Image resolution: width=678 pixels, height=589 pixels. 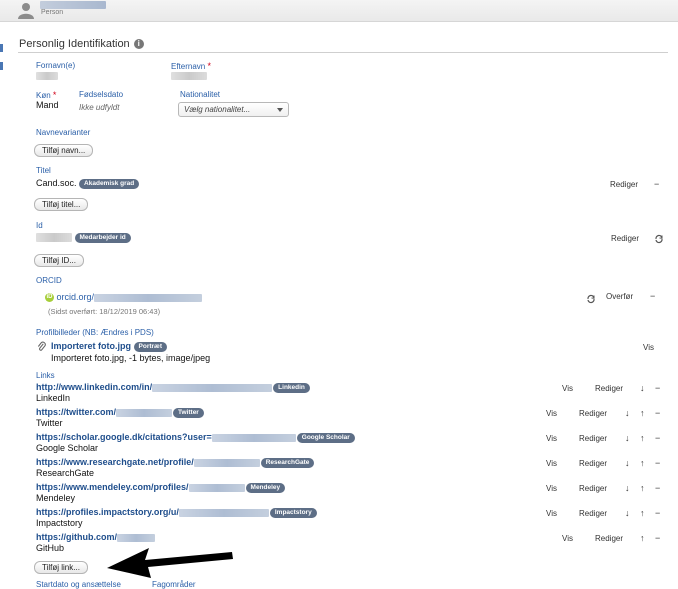 I want to click on profile-image-row: Importeret foto.jpg Portræt, so click(x=109, y=346).